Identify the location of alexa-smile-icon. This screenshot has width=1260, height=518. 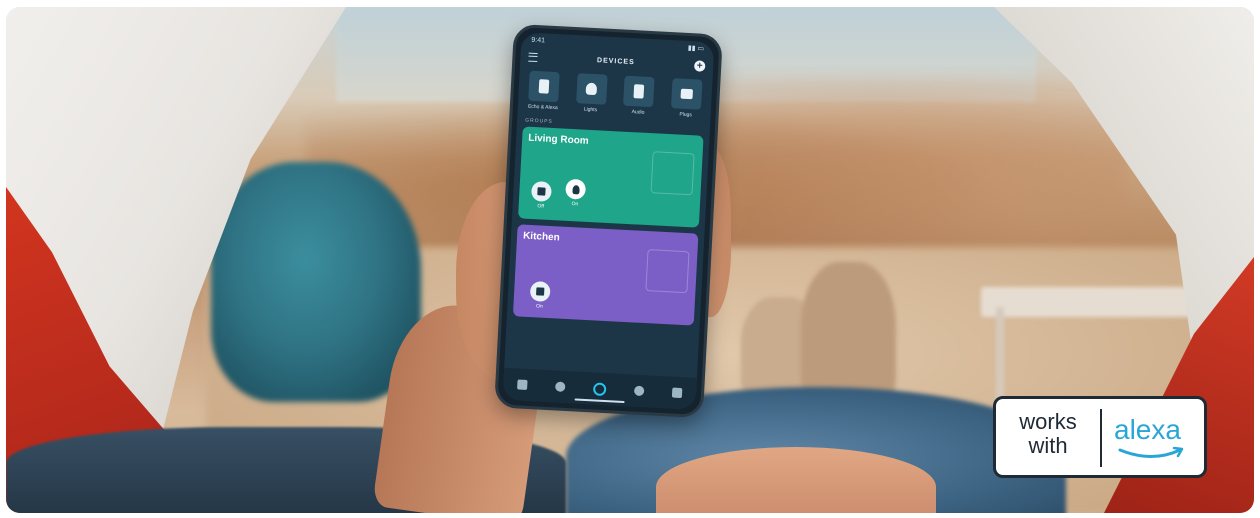
(1151, 452).